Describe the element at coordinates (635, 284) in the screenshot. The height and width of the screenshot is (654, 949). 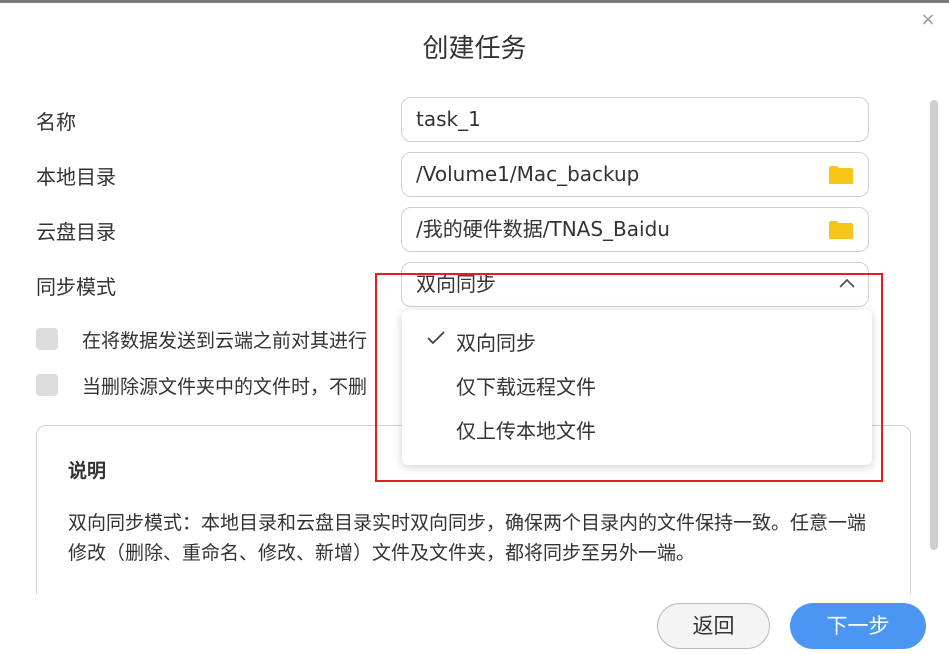
I see `sync-mode-select: 双向同步` at that location.